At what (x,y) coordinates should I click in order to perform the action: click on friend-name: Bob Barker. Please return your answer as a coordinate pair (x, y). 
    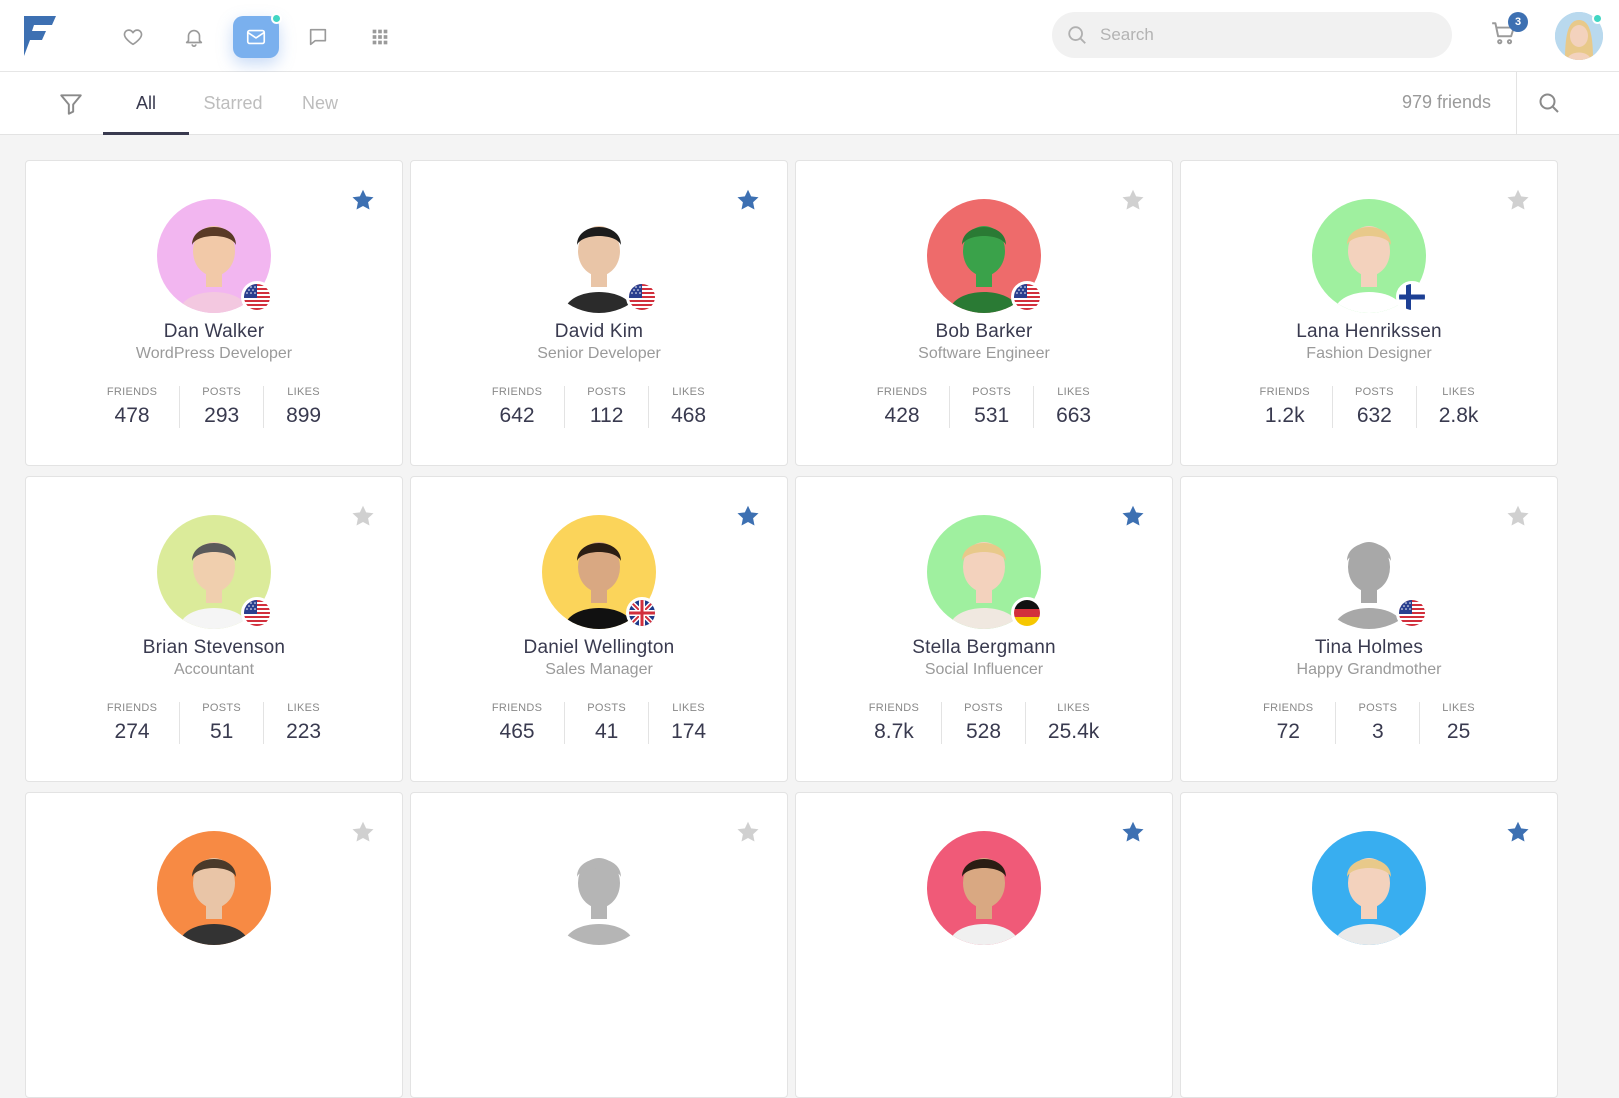
    Looking at the image, I should click on (984, 332).